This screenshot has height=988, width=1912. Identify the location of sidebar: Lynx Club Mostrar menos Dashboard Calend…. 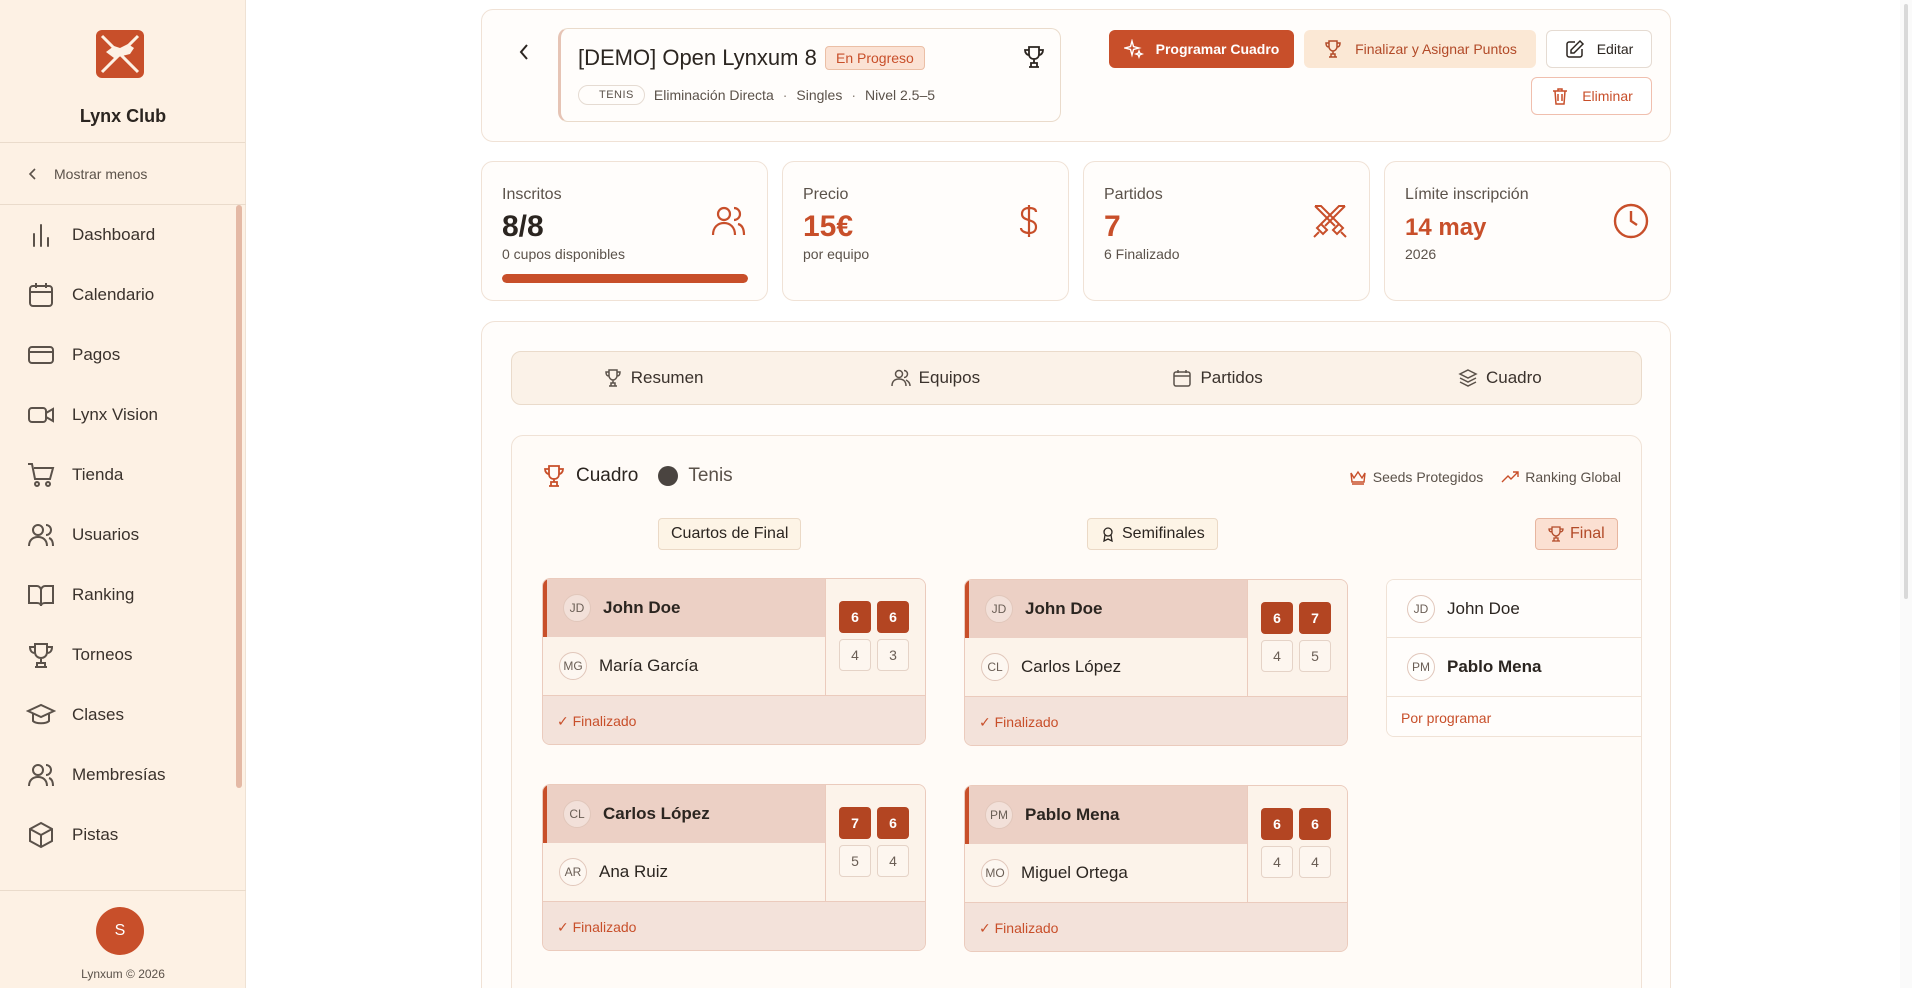
(123, 494).